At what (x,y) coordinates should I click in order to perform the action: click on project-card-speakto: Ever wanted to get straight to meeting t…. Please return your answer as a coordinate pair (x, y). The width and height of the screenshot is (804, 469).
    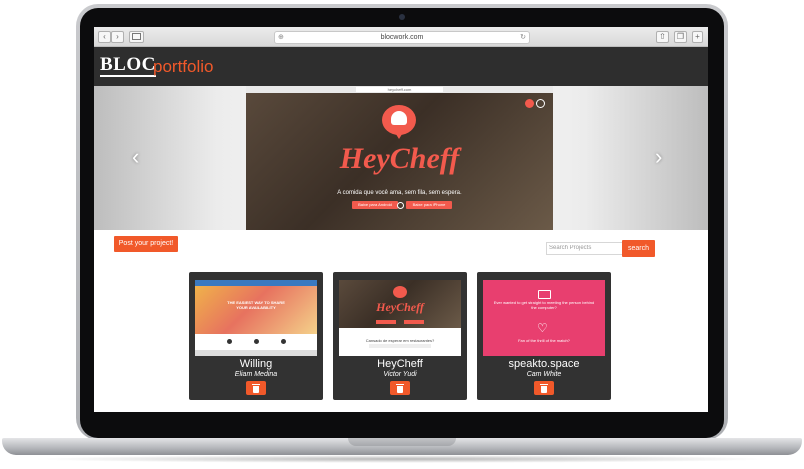
    Looking at the image, I should click on (544, 336).